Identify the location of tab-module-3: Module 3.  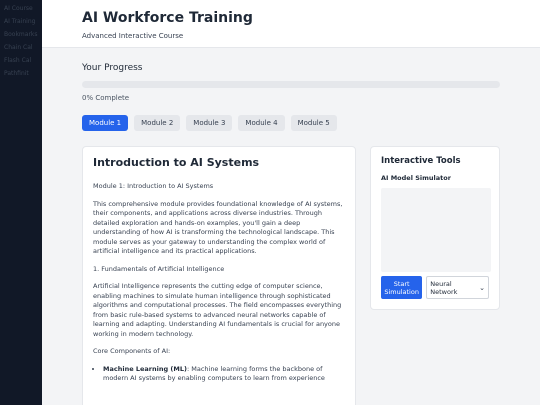
(209, 123).